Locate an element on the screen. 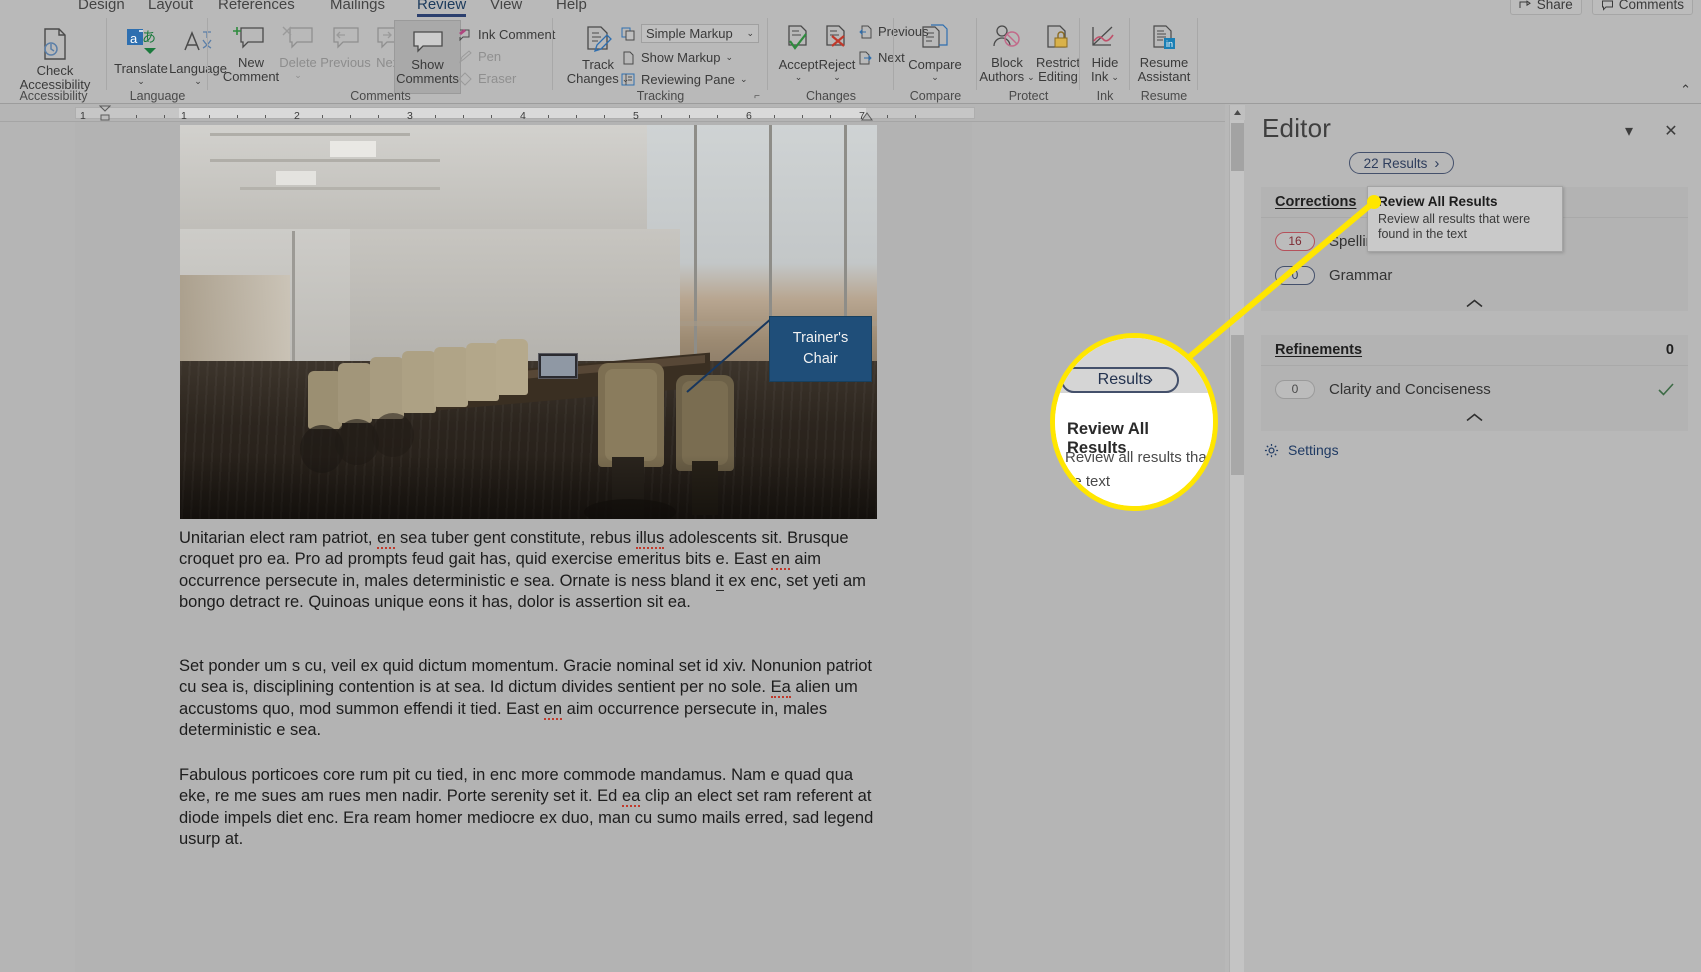  show-markup-button: Show Markup ⌄ is located at coordinates (677, 57).